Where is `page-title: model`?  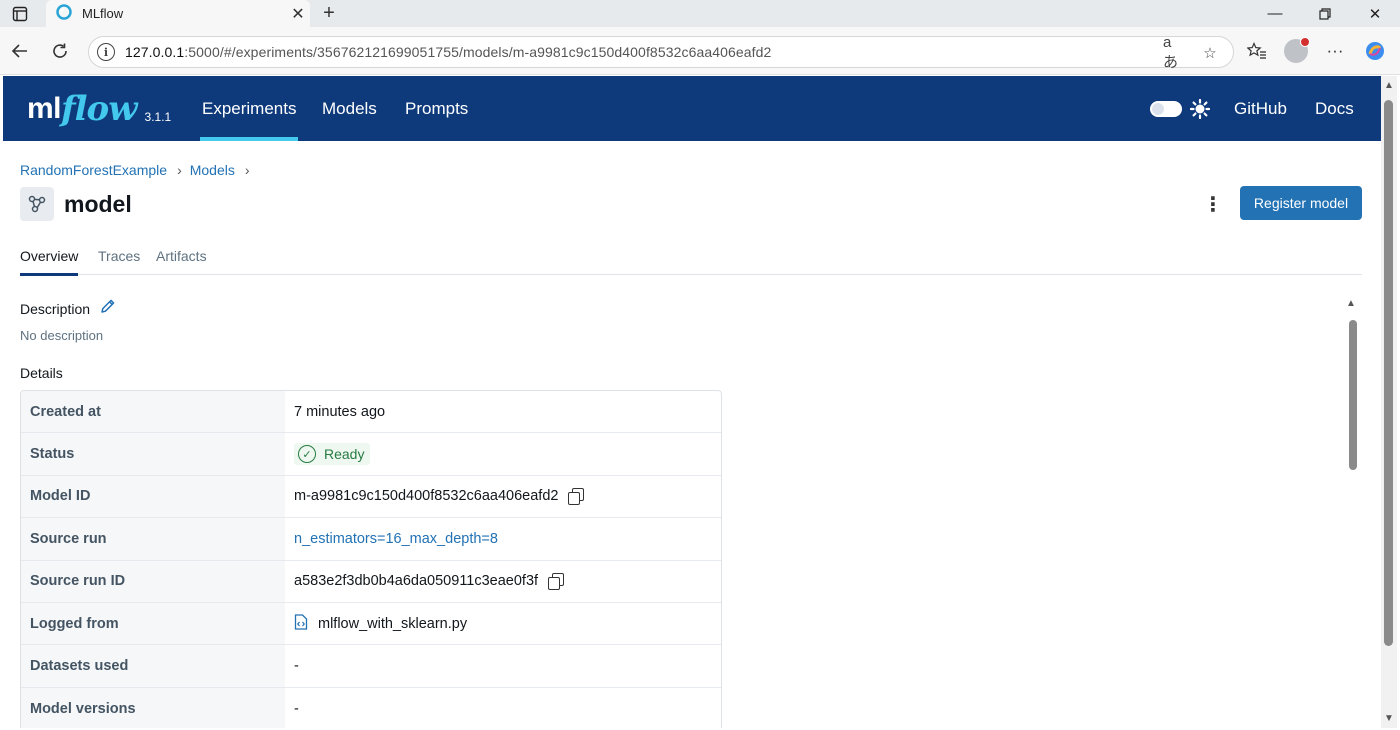 page-title: model is located at coordinates (98, 203).